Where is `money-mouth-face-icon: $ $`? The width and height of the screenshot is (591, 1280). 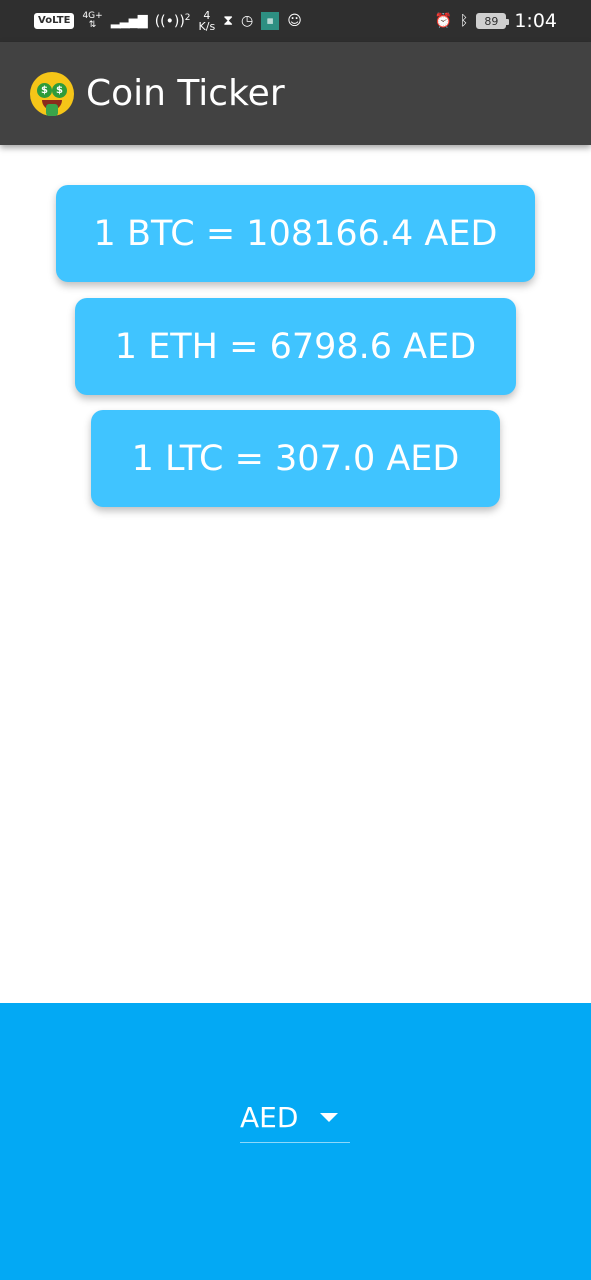
money-mouth-face-icon: $ $ is located at coordinates (52, 94).